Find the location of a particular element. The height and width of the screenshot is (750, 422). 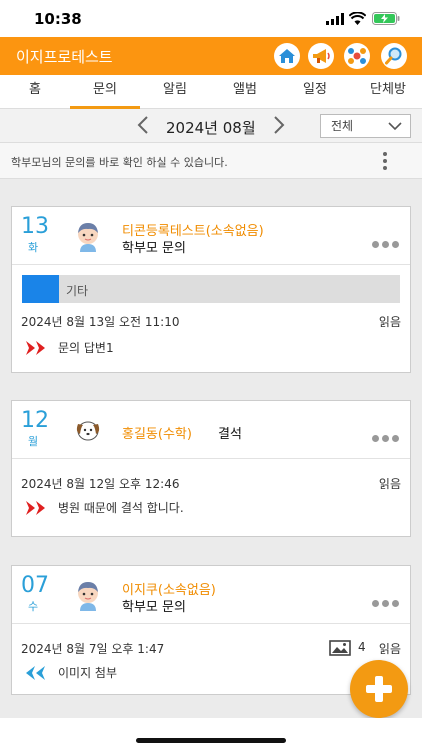

card-weekday: 화 is located at coordinates (33, 247).